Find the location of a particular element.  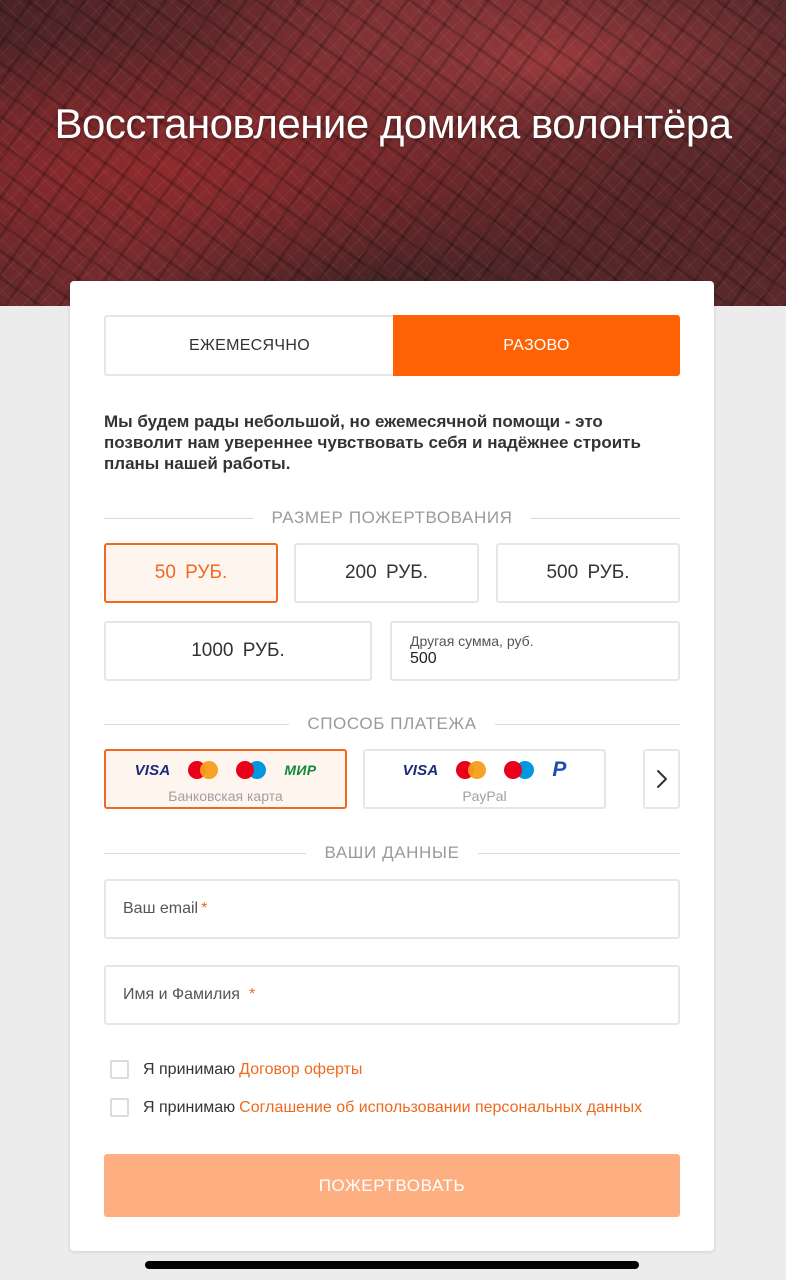

offer-link: Договор оферты is located at coordinates (300, 1070).